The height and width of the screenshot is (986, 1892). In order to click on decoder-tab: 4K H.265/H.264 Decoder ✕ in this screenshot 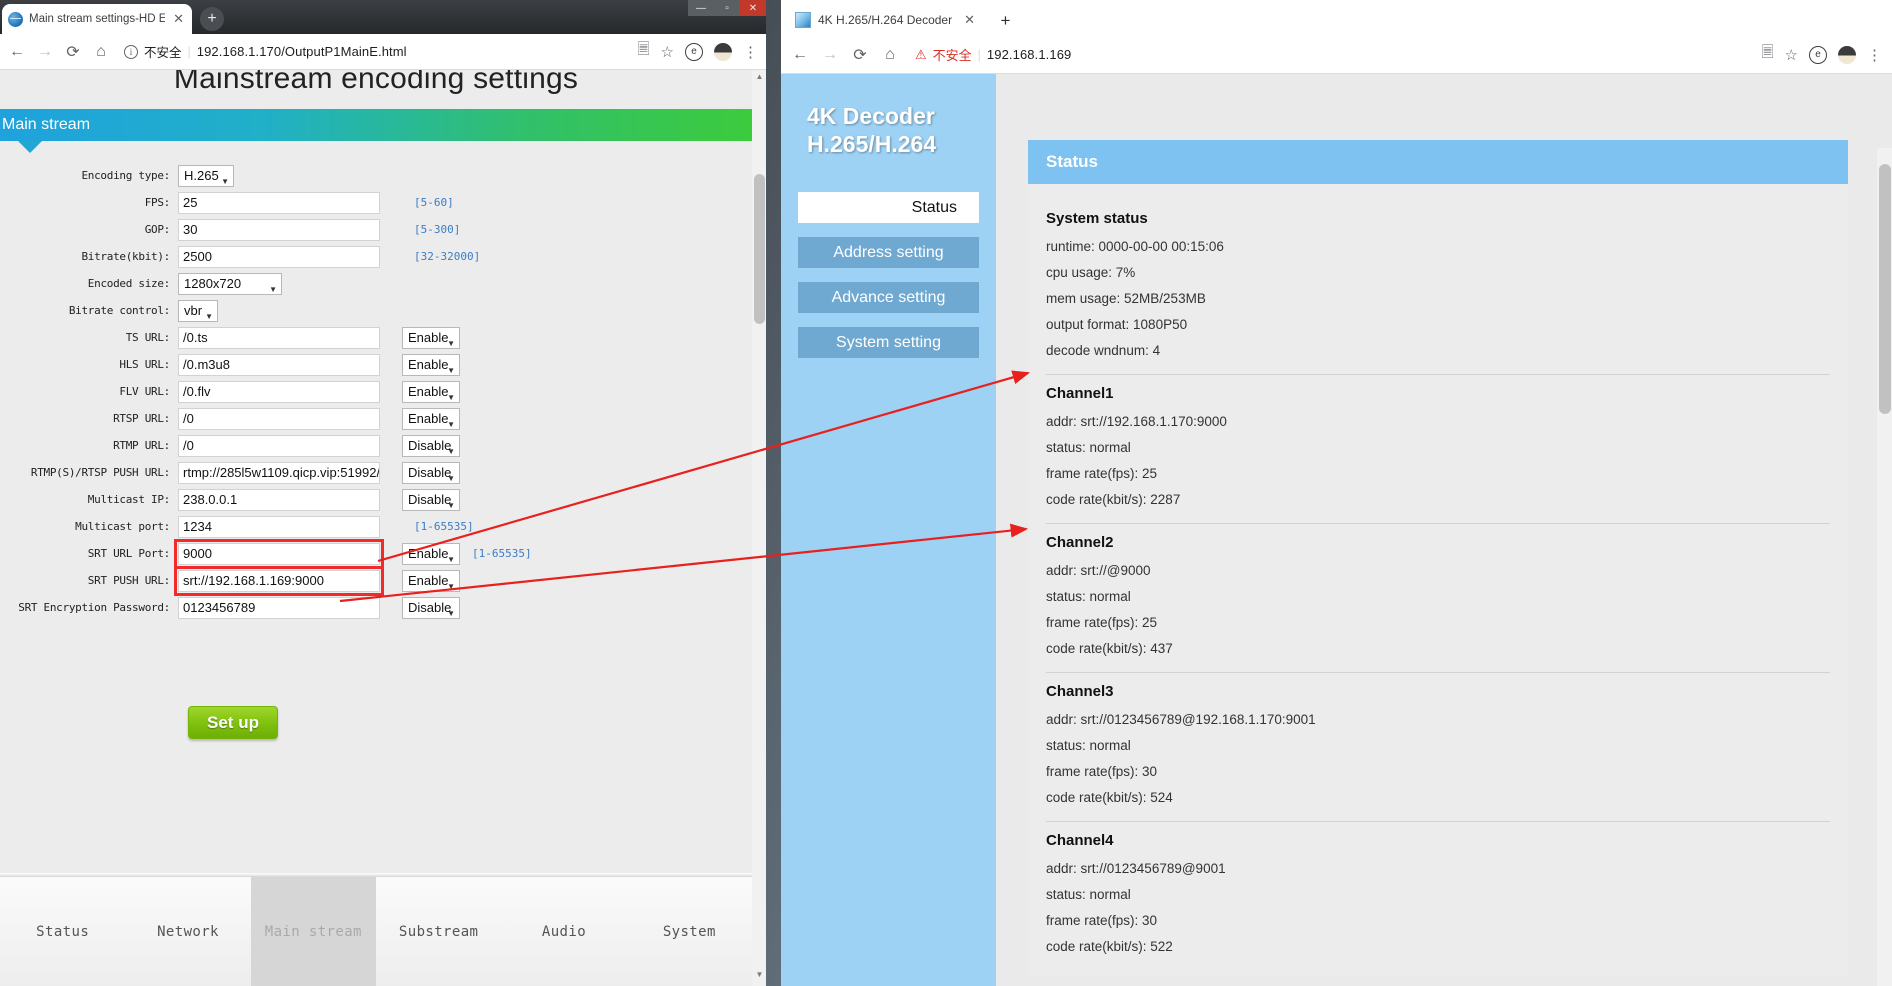, I will do `click(886, 20)`.